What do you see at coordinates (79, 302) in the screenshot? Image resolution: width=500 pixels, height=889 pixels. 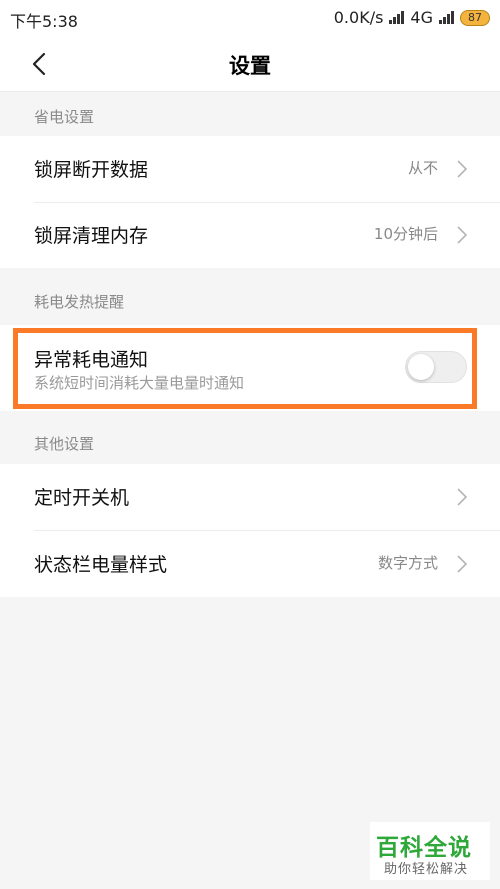 I see `section-header-power-alert: 耗电发热提醒` at bounding box center [79, 302].